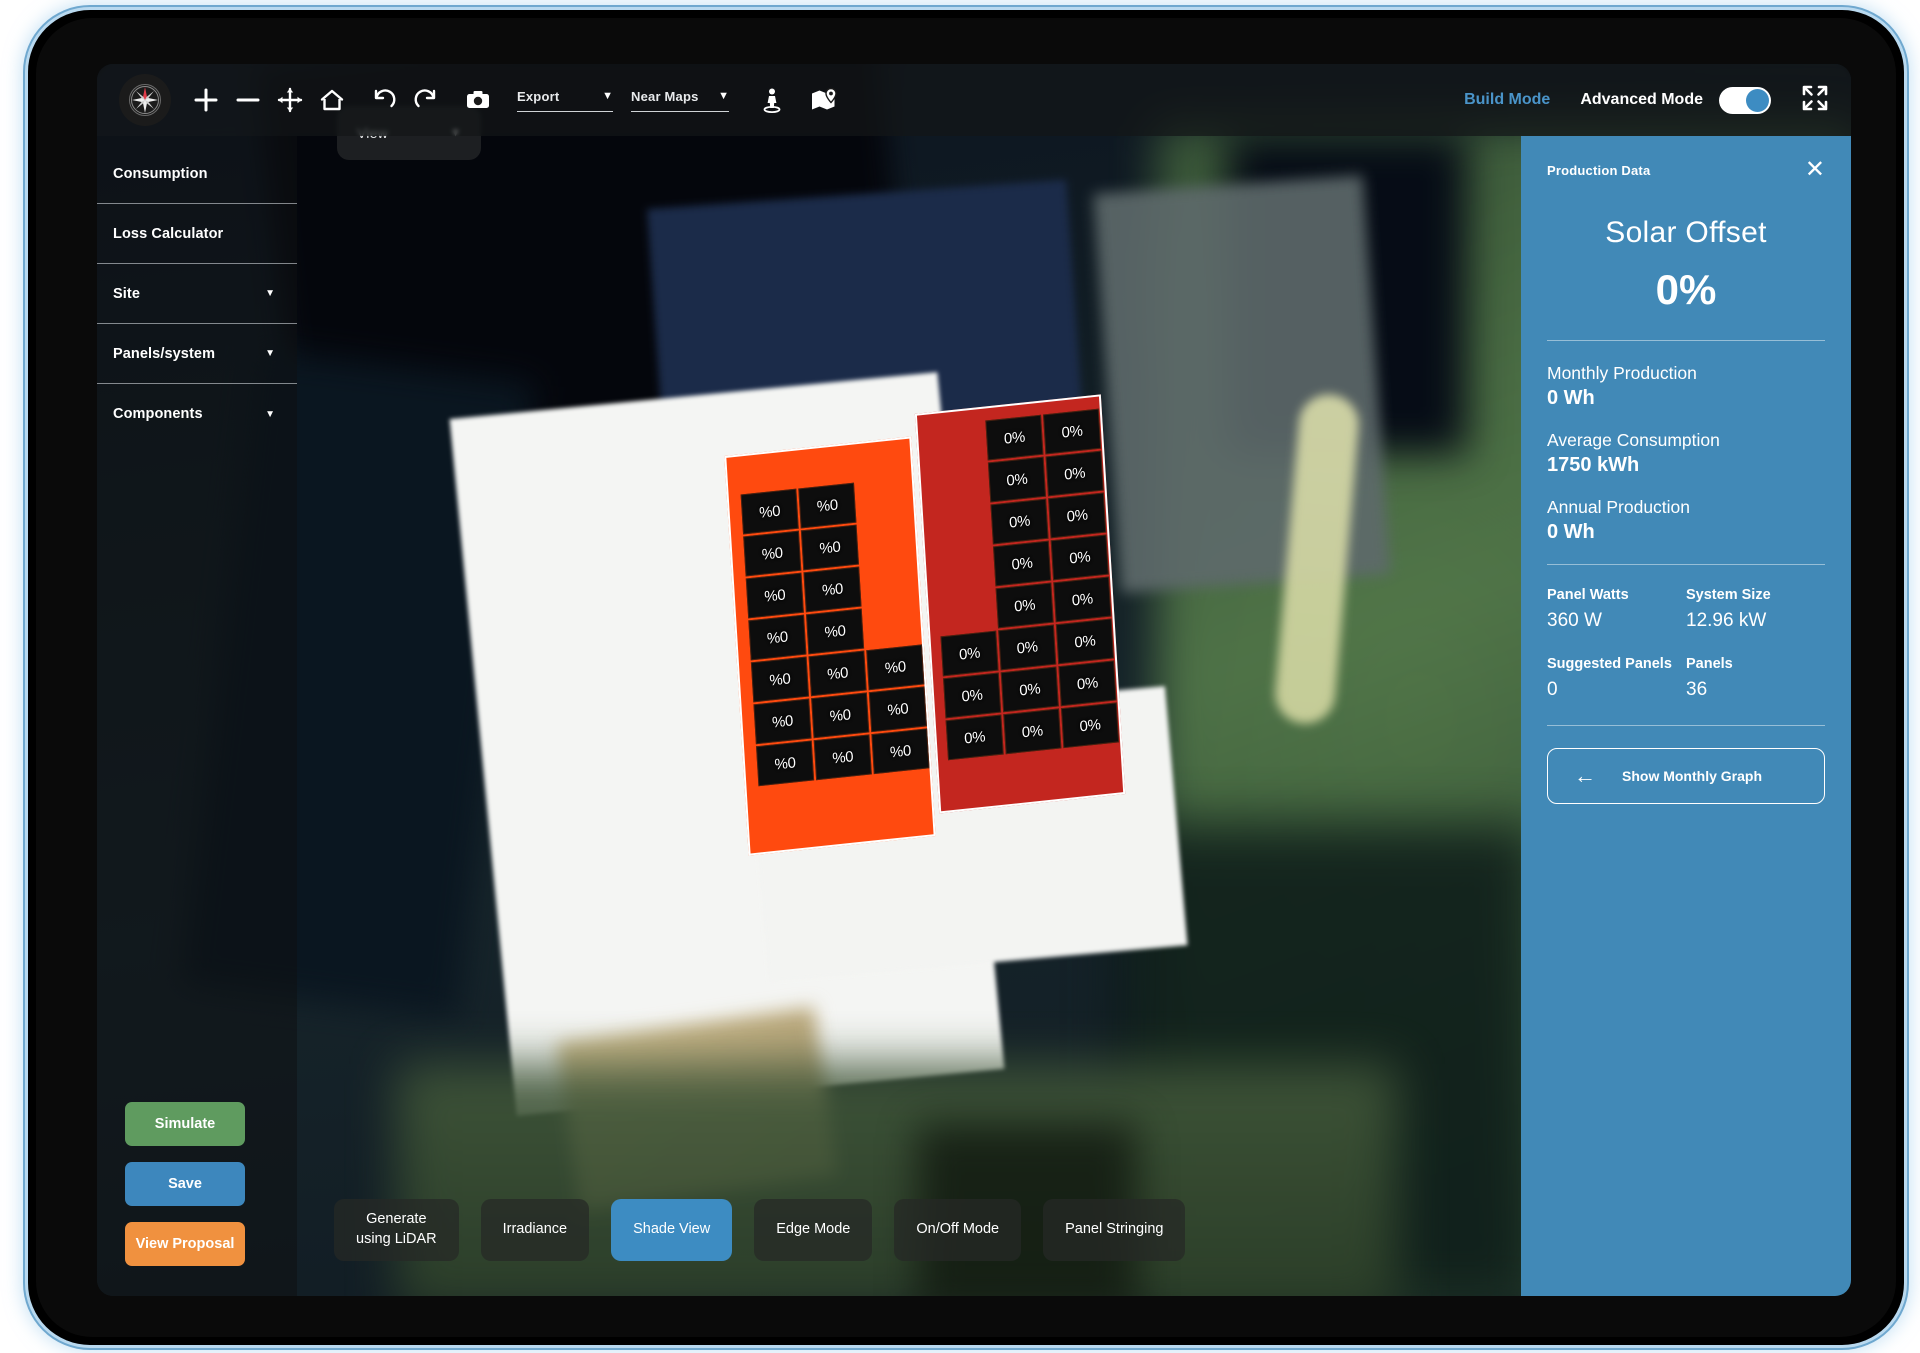  What do you see at coordinates (1709, 664) in the screenshot?
I see `stat-label: Panels` at bounding box center [1709, 664].